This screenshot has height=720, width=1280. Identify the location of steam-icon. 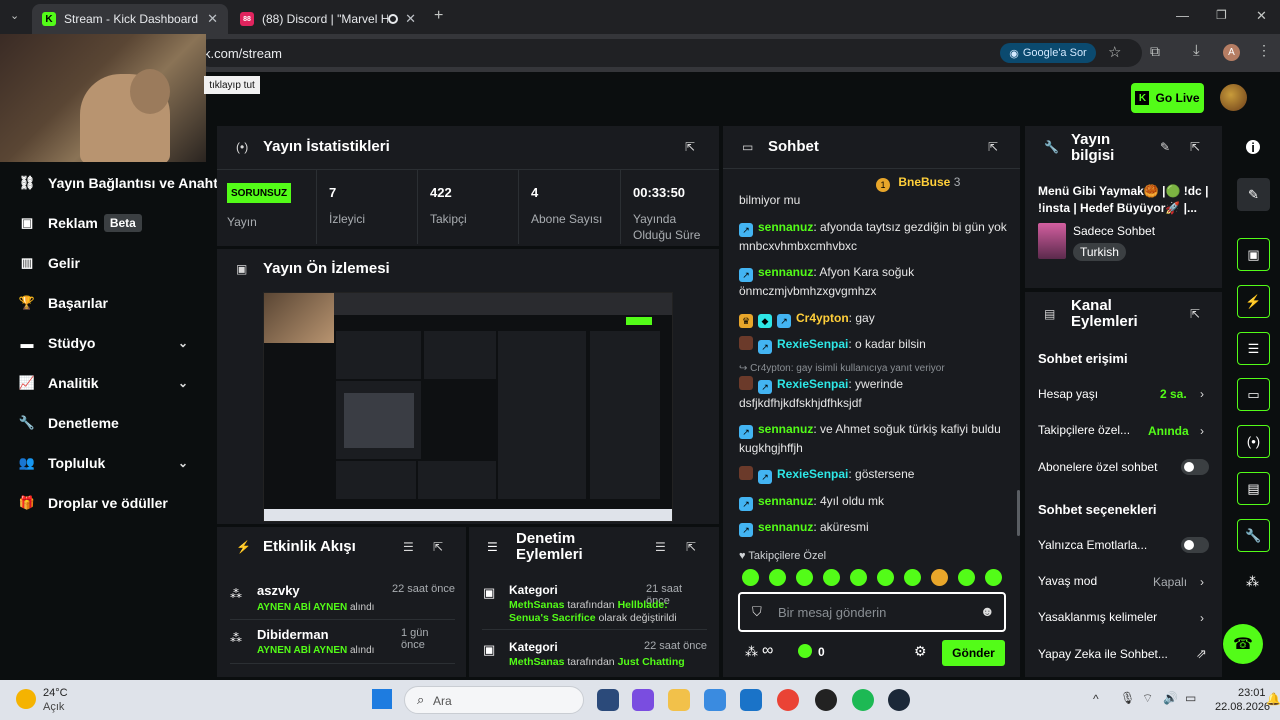
(899, 700).